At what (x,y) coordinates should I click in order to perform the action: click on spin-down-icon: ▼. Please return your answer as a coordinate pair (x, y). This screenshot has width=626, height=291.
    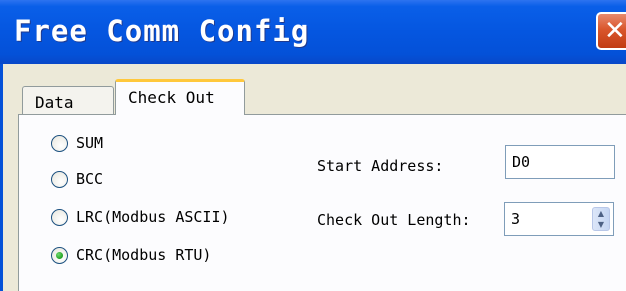
    Looking at the image, I should click on (601, 224).